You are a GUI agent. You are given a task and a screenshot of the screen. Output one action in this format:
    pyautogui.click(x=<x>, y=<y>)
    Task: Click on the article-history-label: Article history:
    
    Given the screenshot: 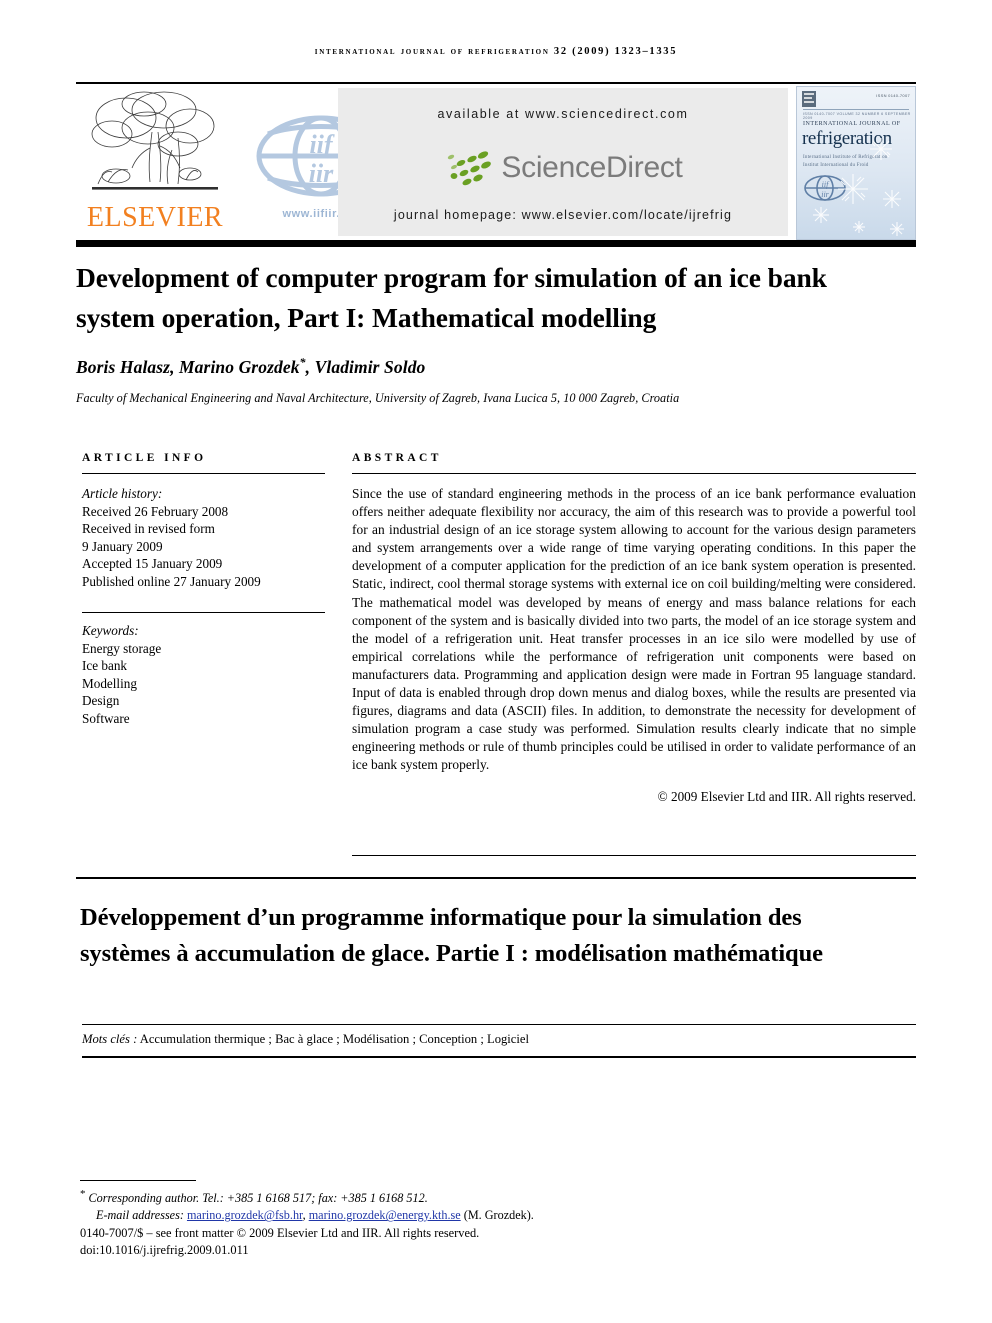 What is the action you would take?
    pyautogui.click(x=122, y=493)
    